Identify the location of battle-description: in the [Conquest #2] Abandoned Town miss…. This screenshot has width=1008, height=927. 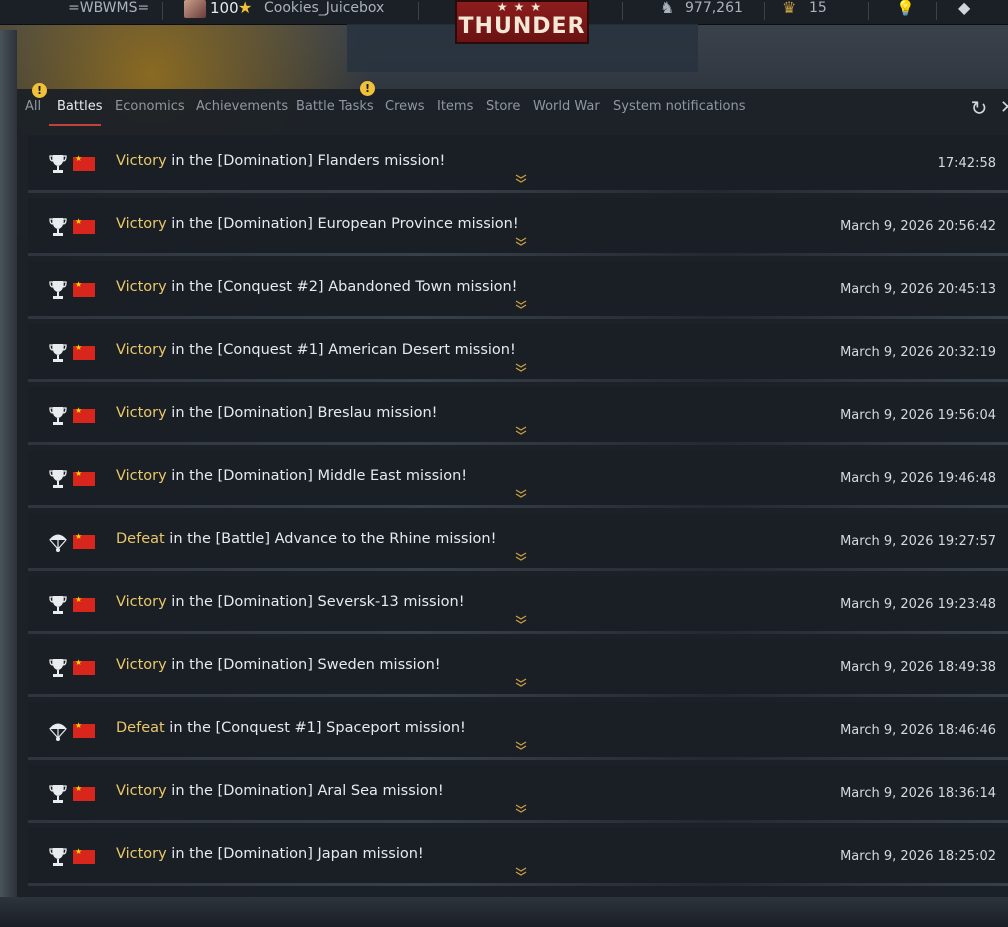
(342, 287).